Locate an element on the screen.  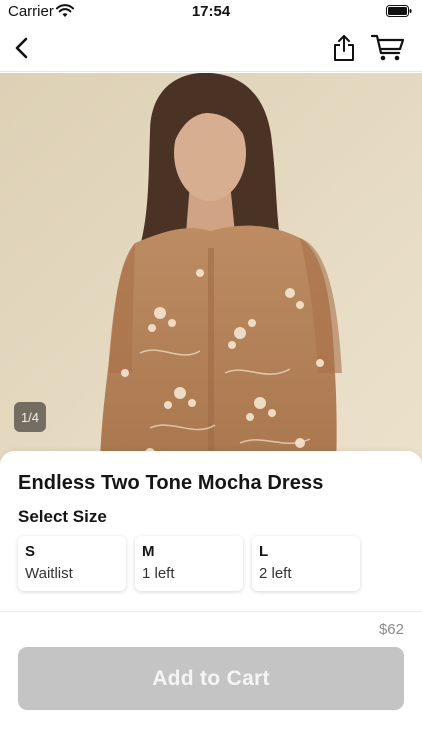
cart-button is located at coordinates (388, 48).